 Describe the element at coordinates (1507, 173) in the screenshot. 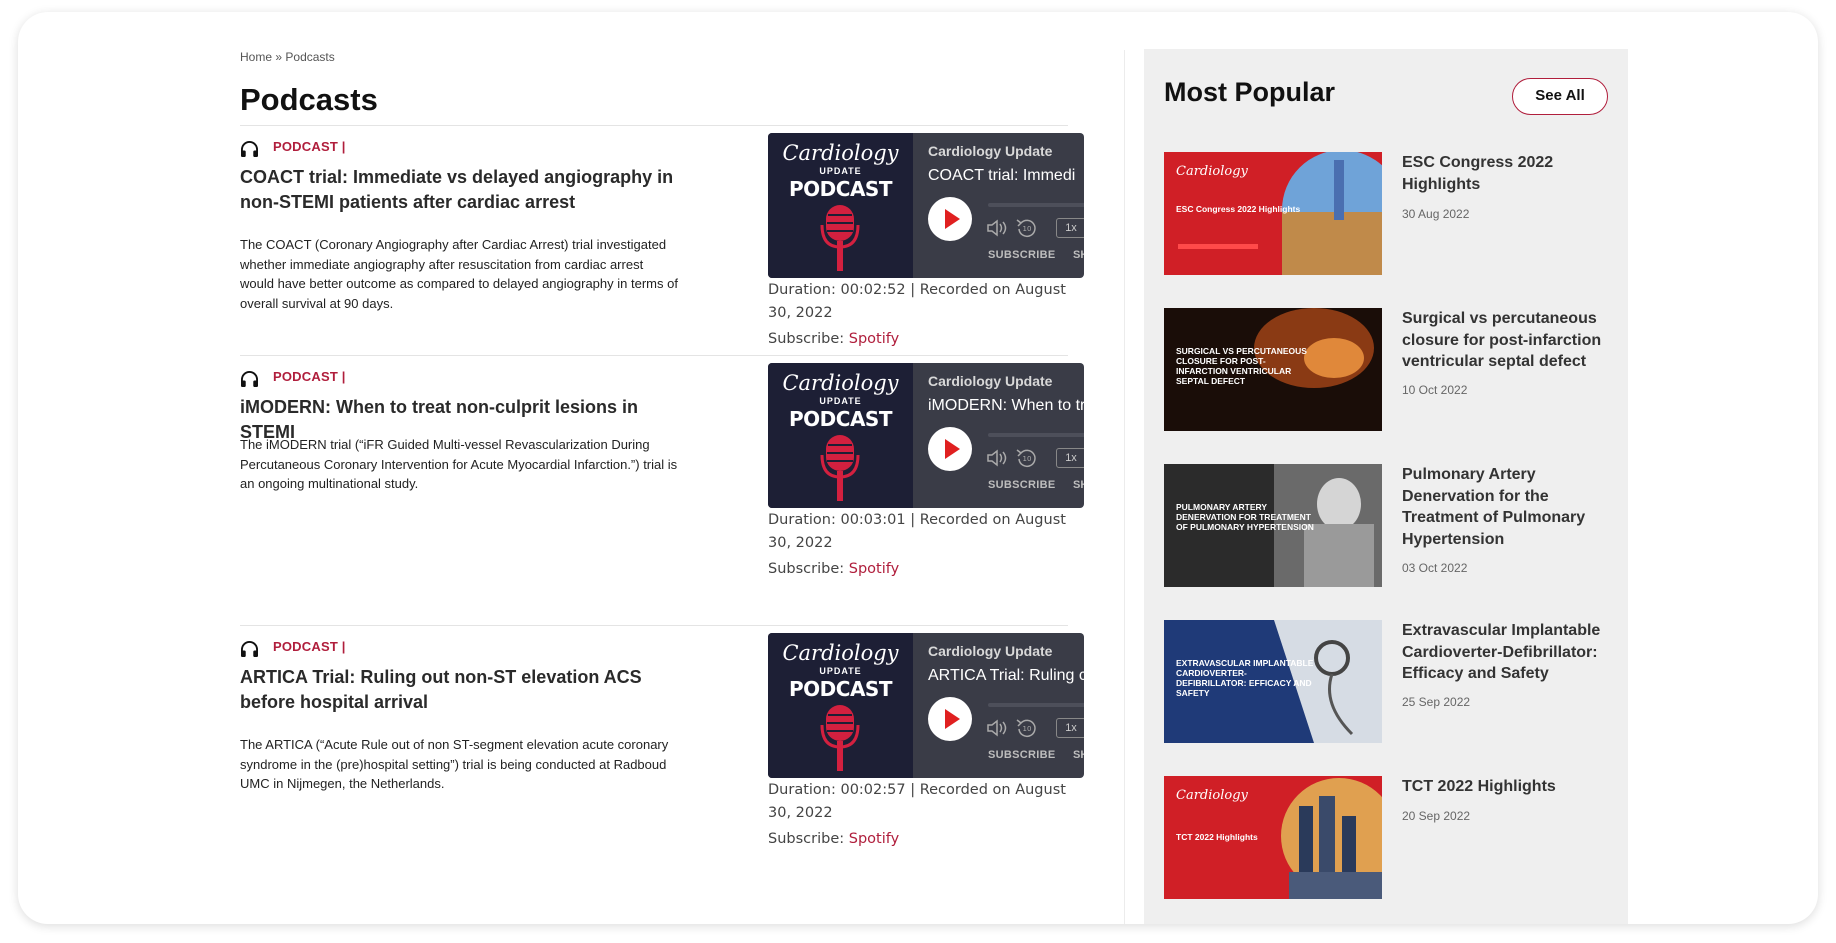

I see `popular-item-title: ESC Congress 2022 Highlights` at that location.